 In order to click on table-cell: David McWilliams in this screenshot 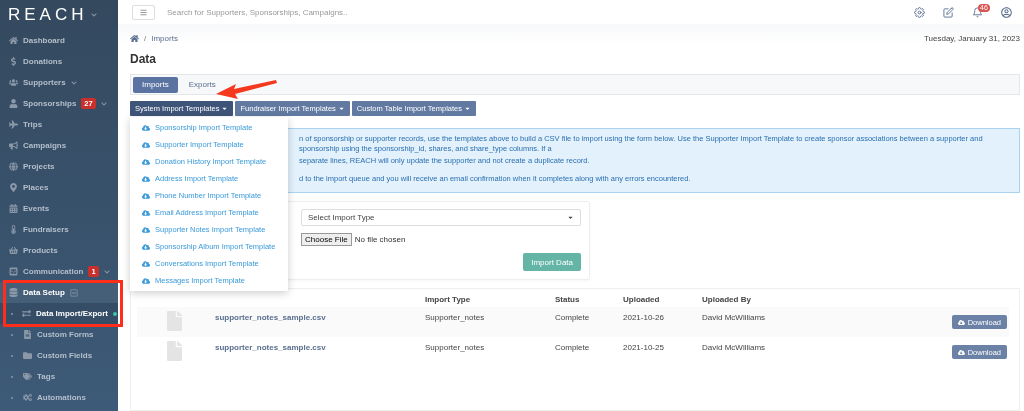, I will do `click(827, 322)`.